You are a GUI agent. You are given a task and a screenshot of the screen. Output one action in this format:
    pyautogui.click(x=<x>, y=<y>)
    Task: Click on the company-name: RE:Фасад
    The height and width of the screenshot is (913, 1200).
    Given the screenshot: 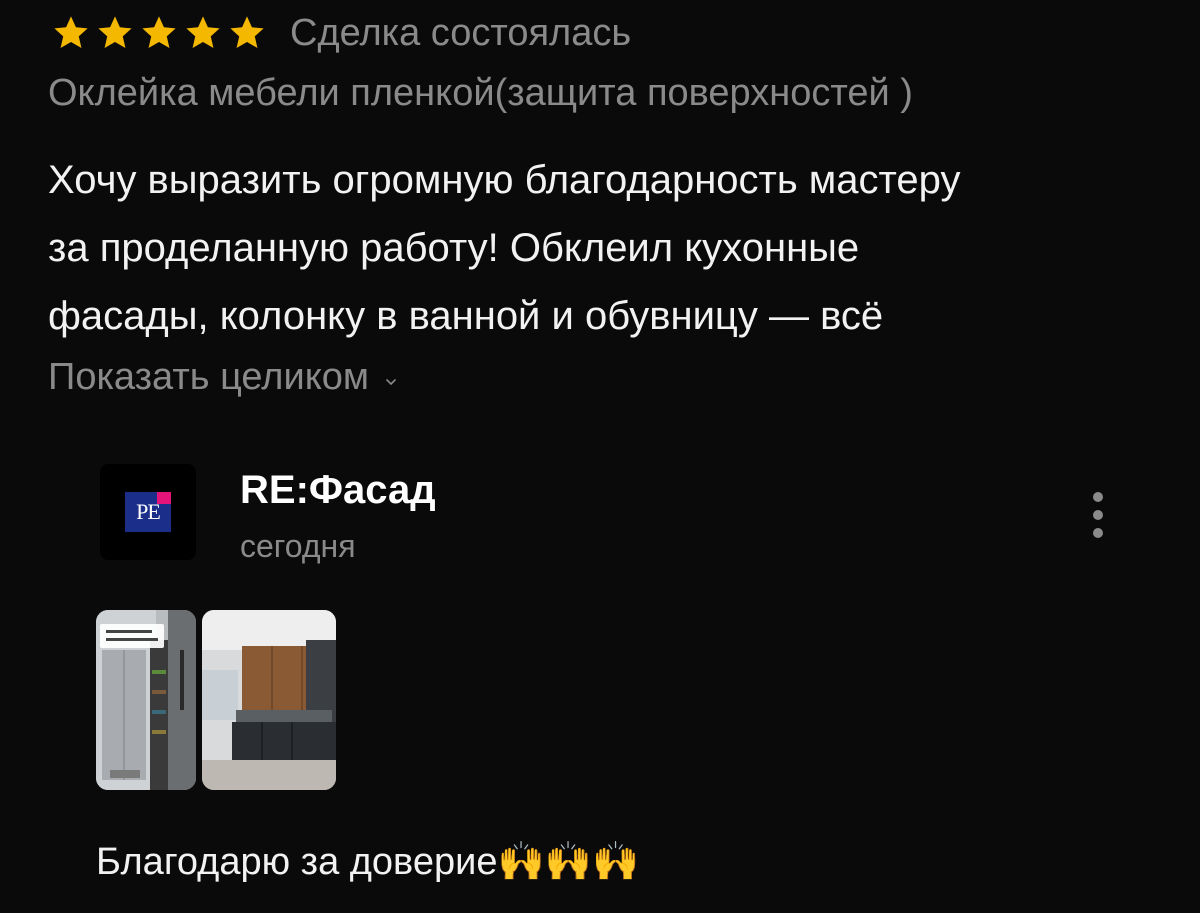 What is the action you would take?
    pyautogui.click(x=338, y=490)
    